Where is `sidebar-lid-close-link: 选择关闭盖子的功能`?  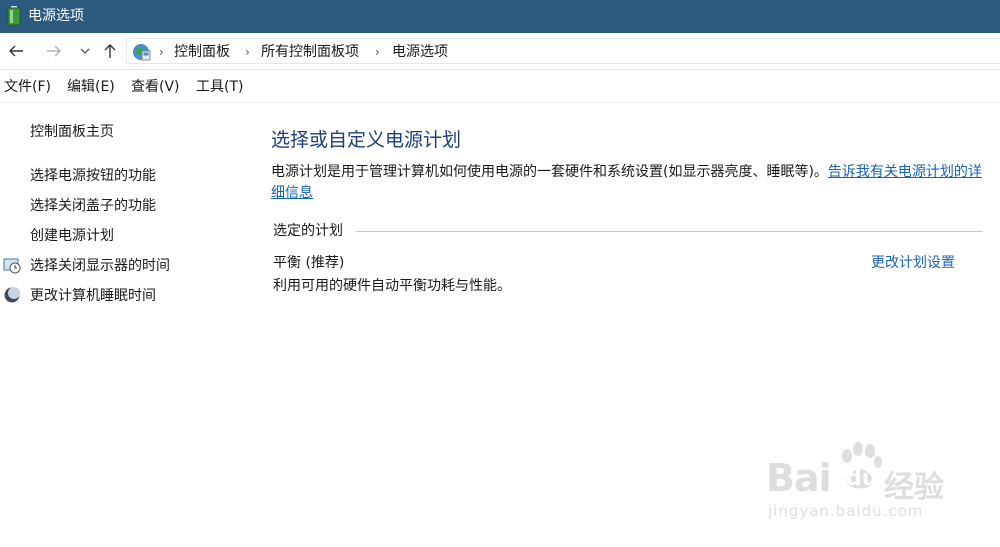 sidebar-lid-close-link: 选择关闭盖子的功能 is located at coordinates (93, 206).